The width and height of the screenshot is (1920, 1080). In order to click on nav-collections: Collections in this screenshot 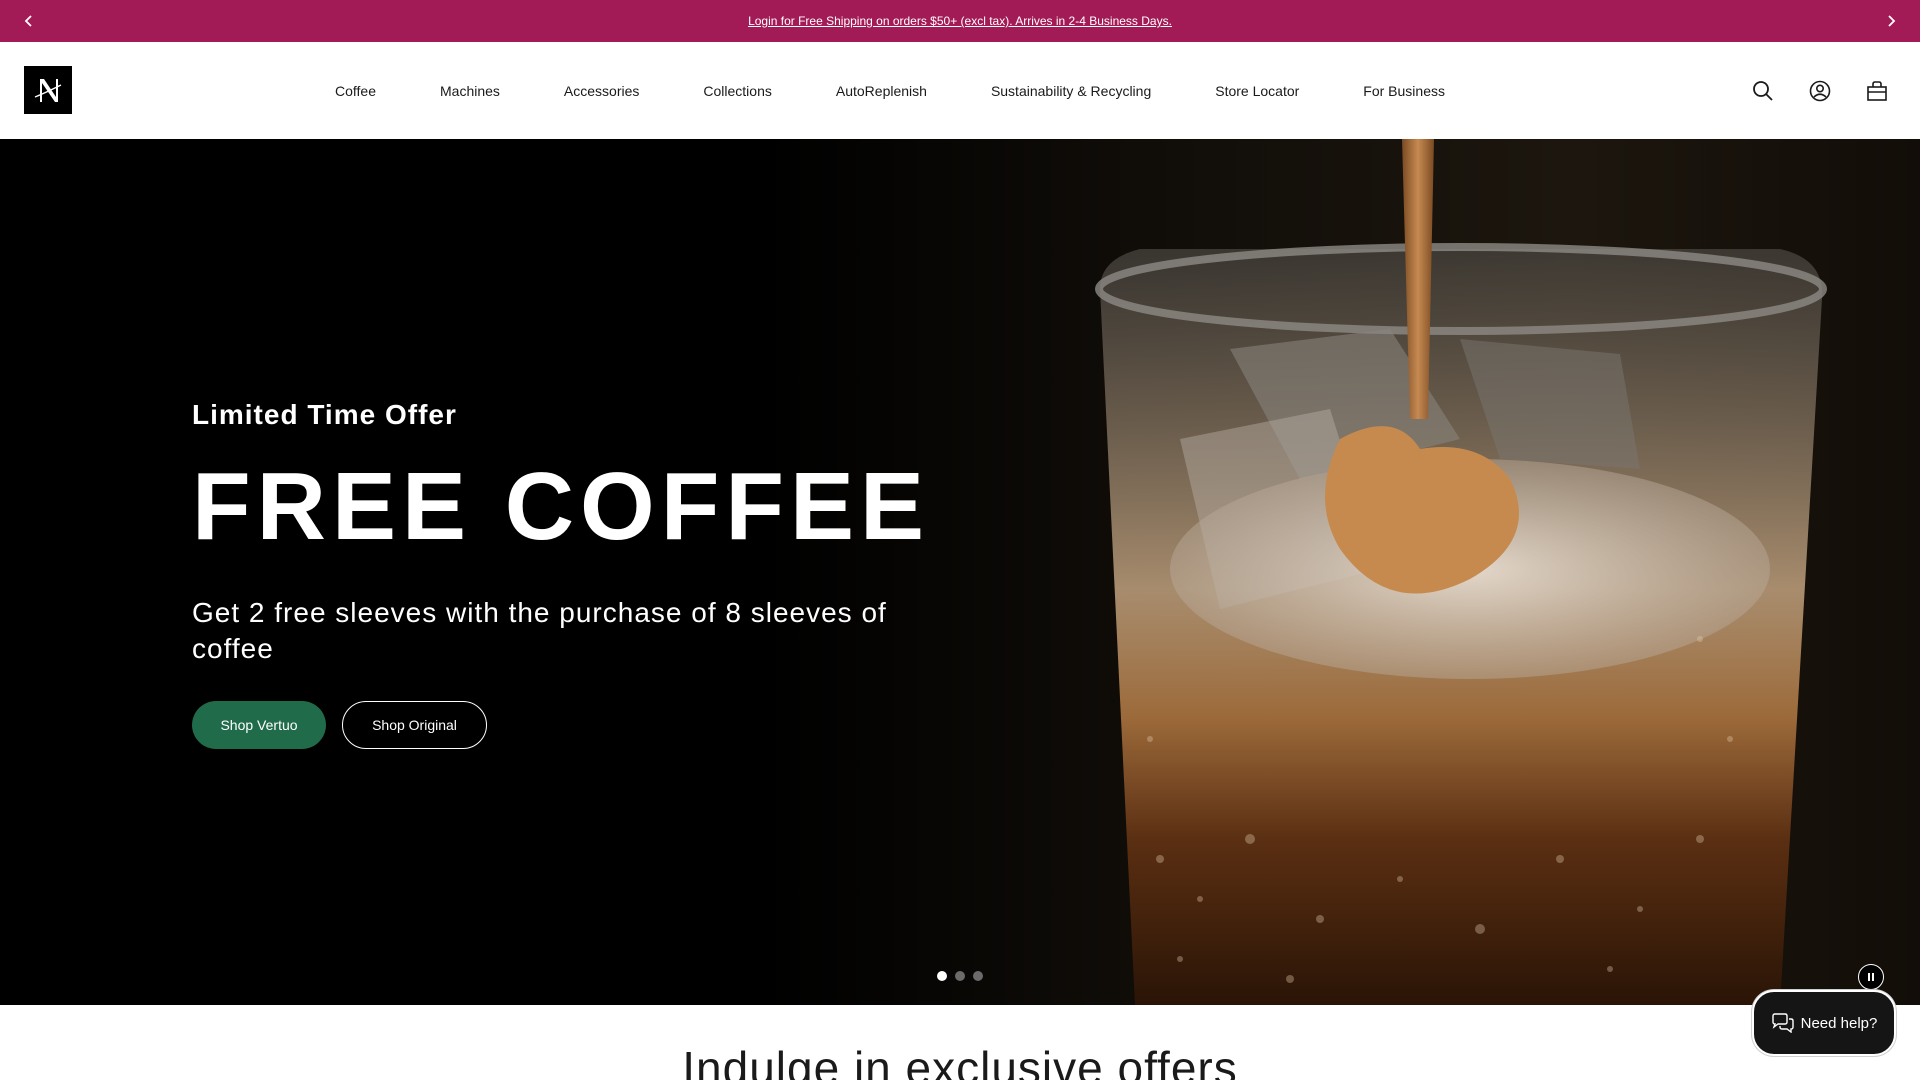, I will do `click(737, 91)`.